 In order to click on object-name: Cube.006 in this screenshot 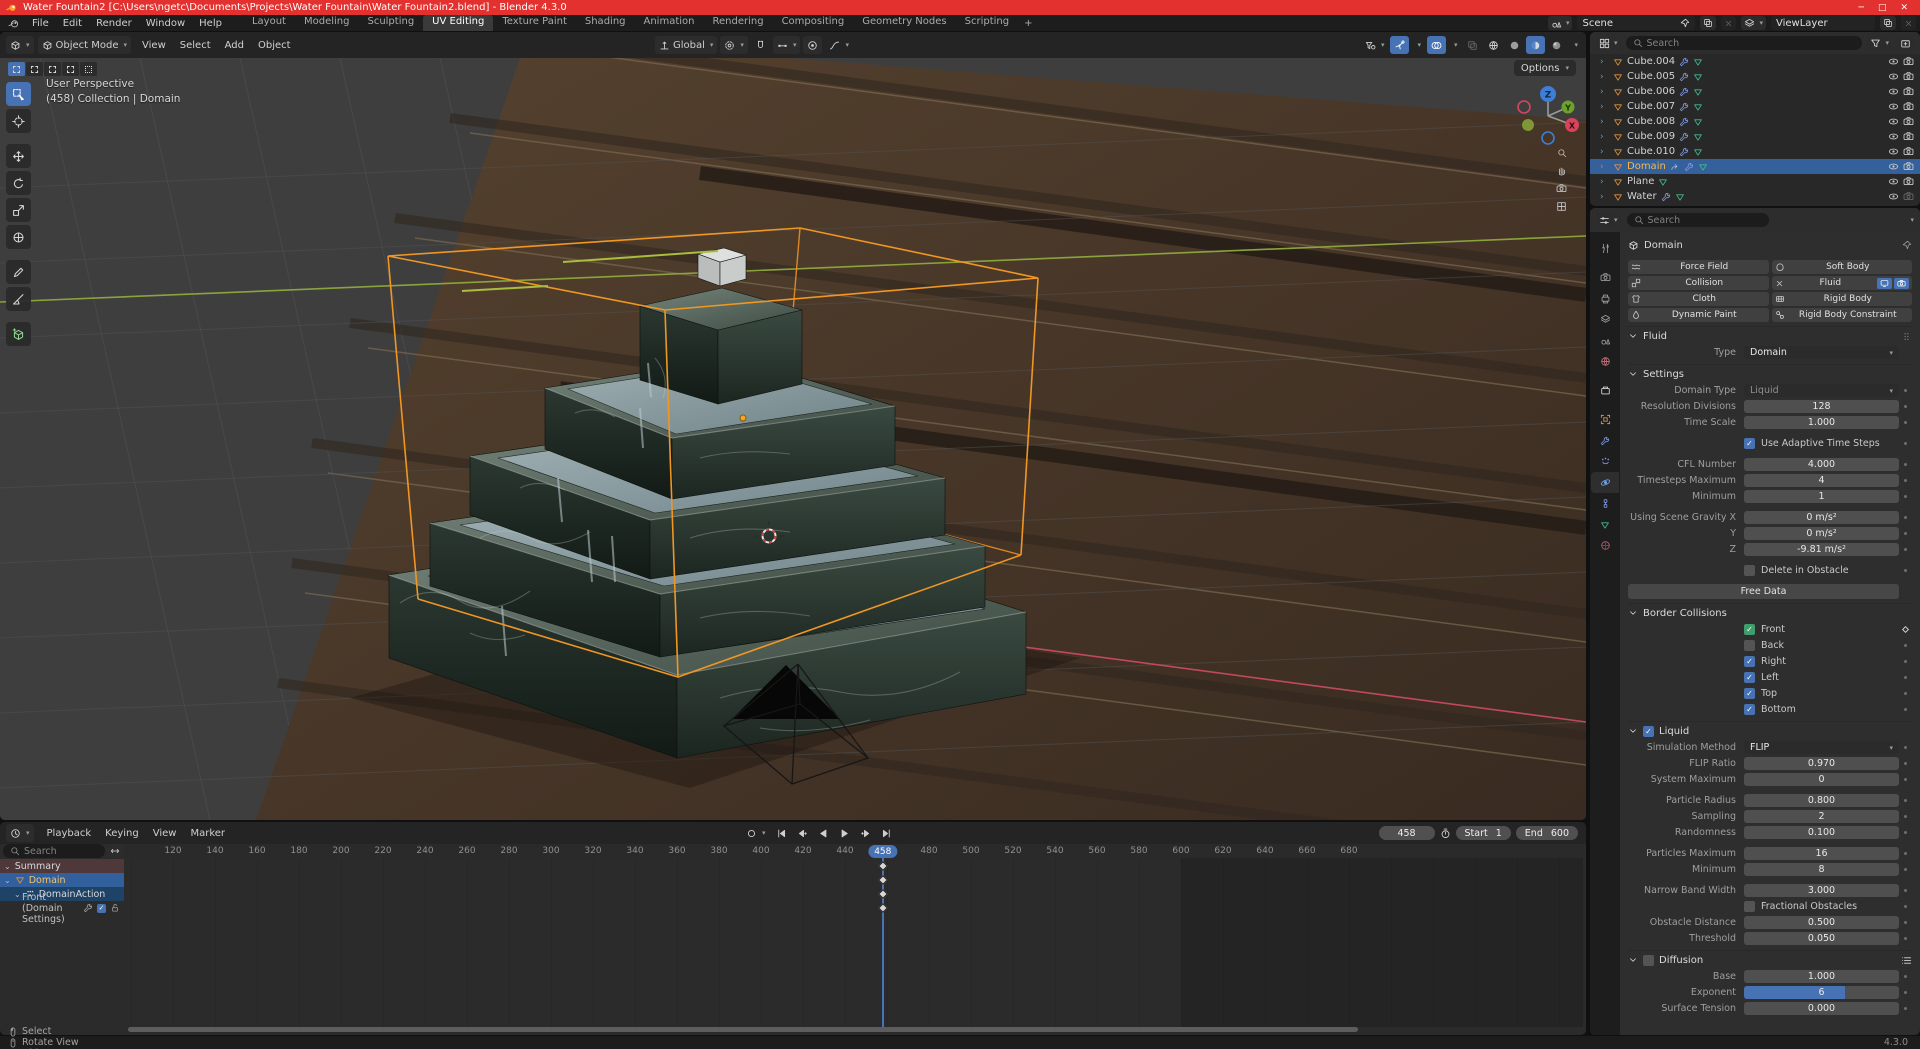, I will do `click(1651, 91)`.